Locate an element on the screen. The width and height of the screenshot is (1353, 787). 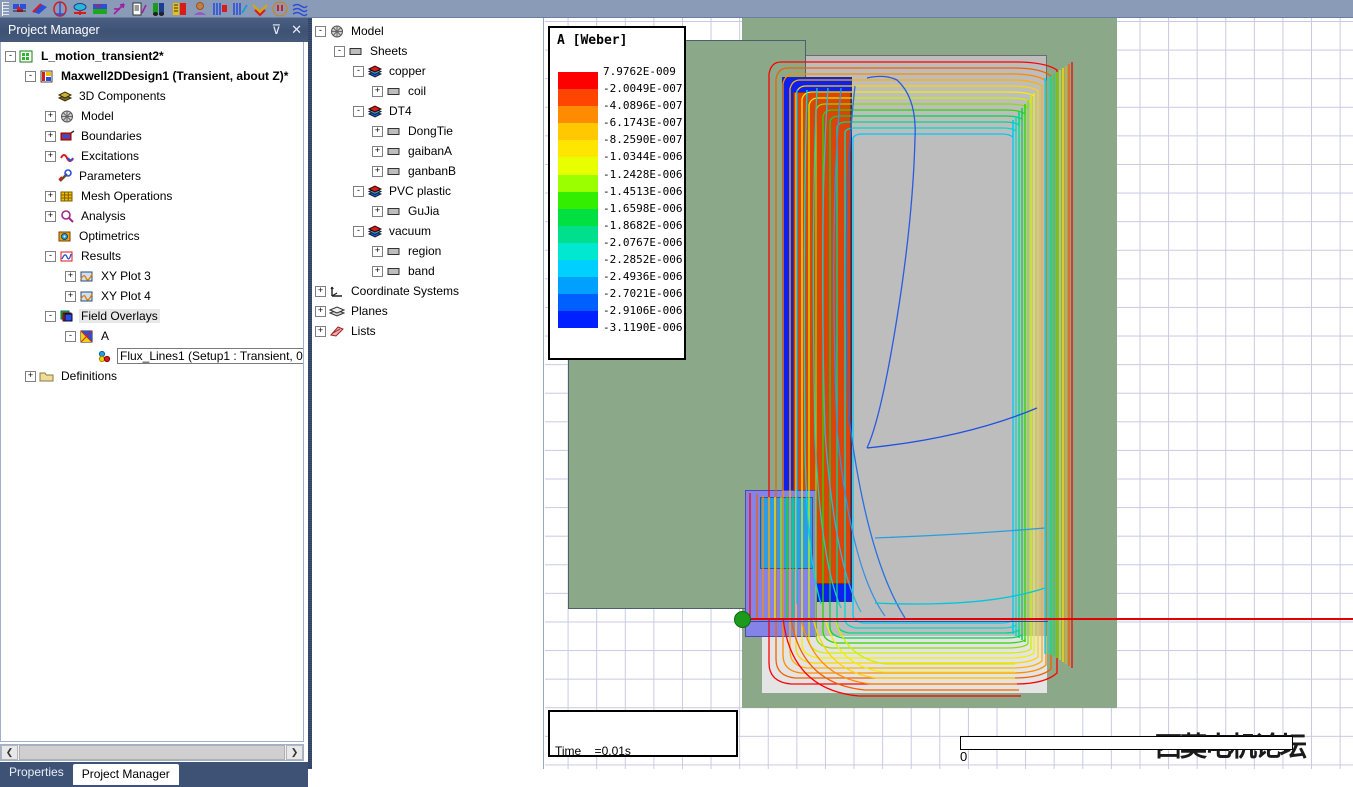
project-tree-hscrollbar: ❮ ❯ is located at coordinates (152, 752).